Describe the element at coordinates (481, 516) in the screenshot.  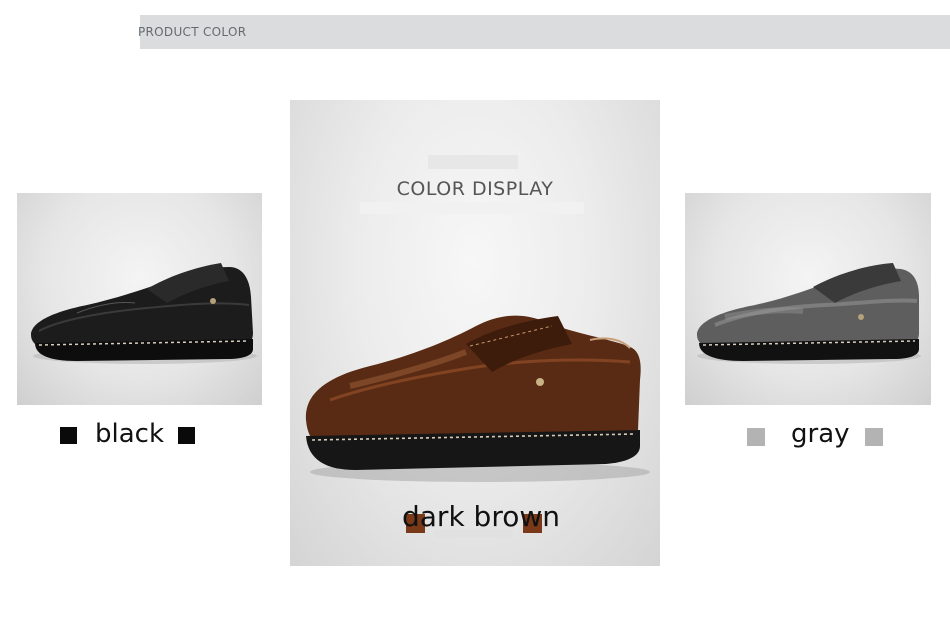
I see `color-label-dark-brown: dark brown` at that location.